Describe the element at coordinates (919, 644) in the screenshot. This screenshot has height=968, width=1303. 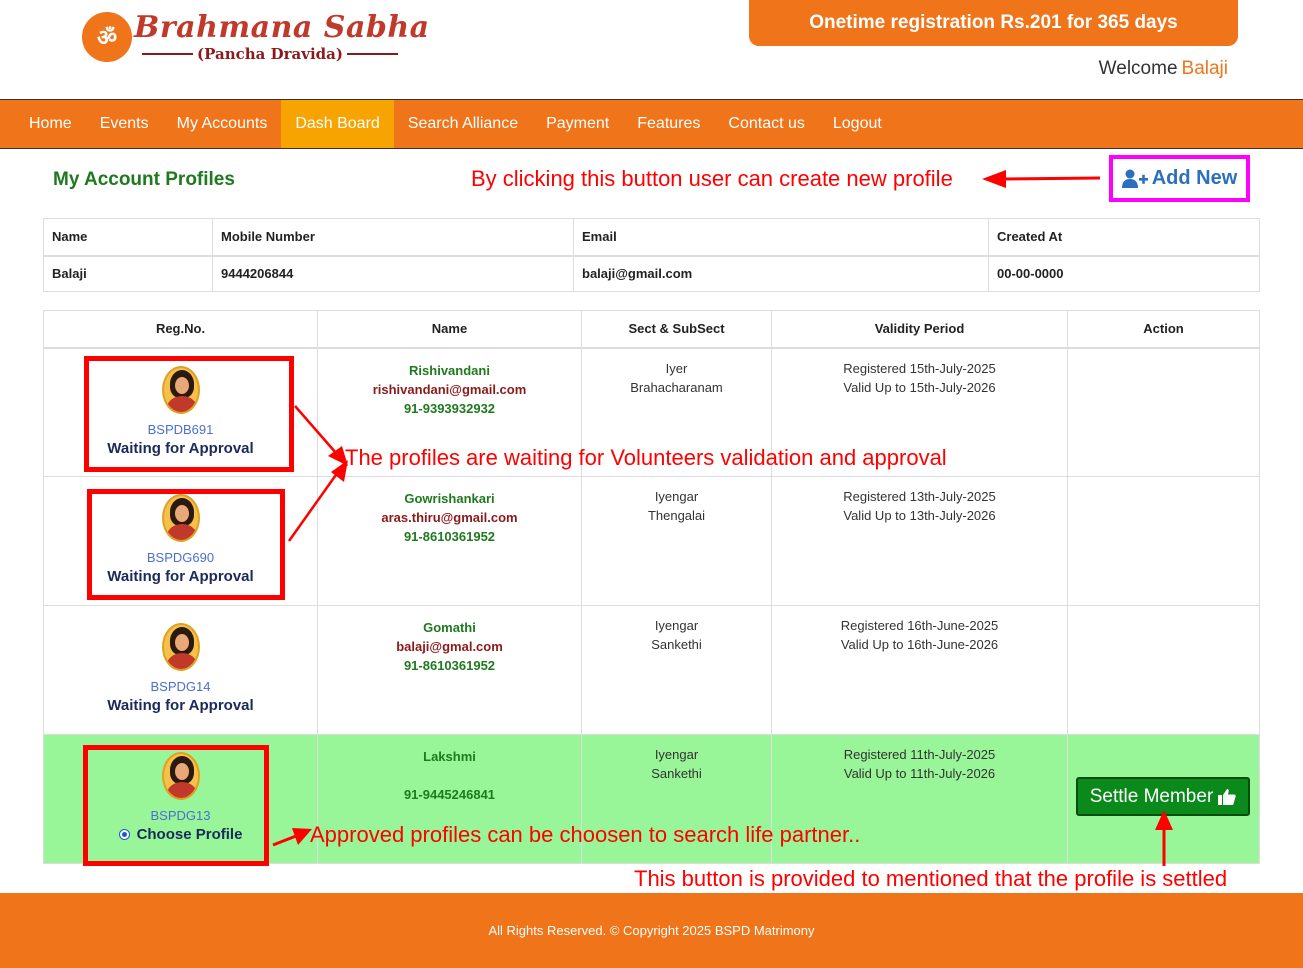
I see `valid-up-to: Valid Up to 16th-June-2026` at that location.